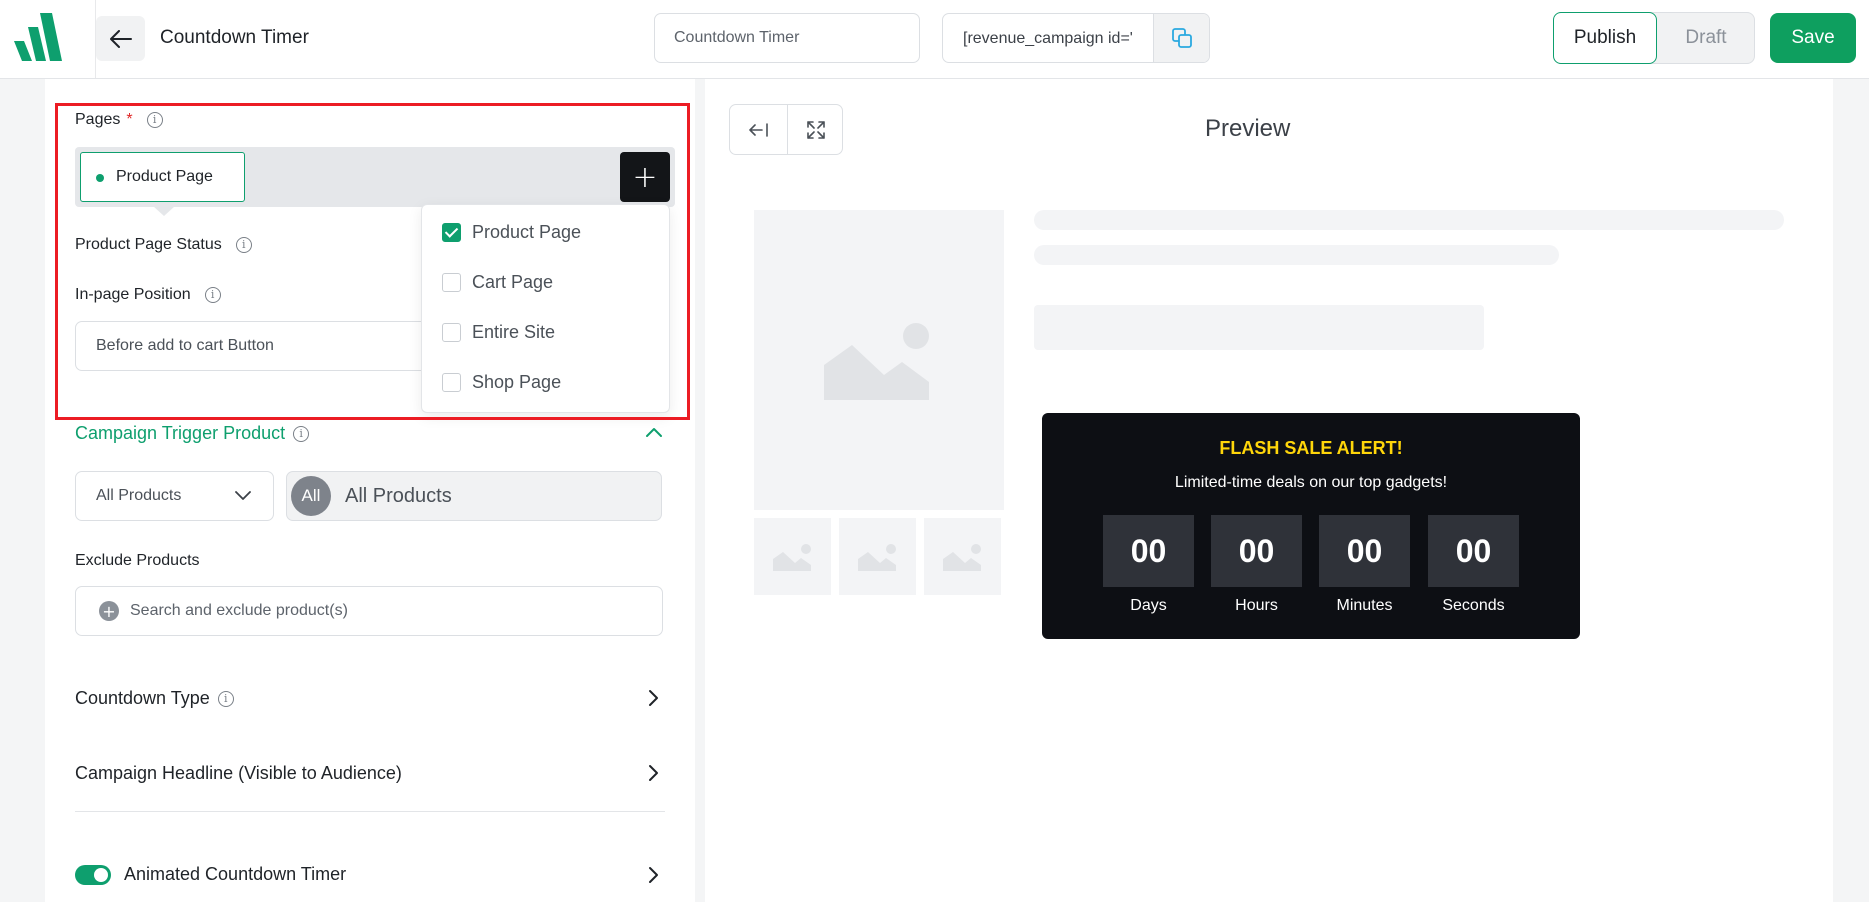 This screenshot has height=902, width=1869. I want to click on publish-button: Publish, so click(1605, 38).